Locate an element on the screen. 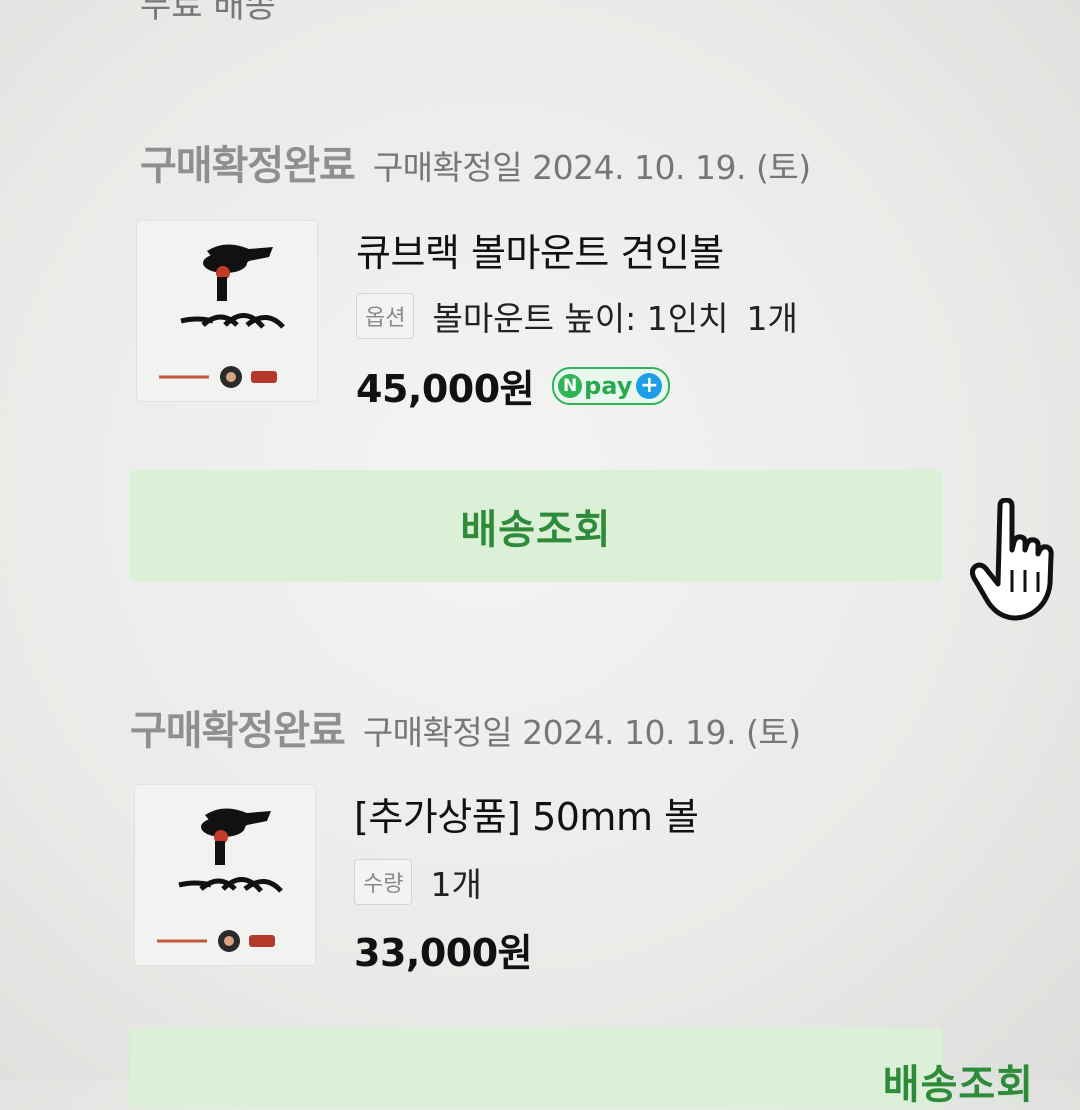 The image size is (1080, 1110). npay-text: pay is located at coordinates (608, 385).